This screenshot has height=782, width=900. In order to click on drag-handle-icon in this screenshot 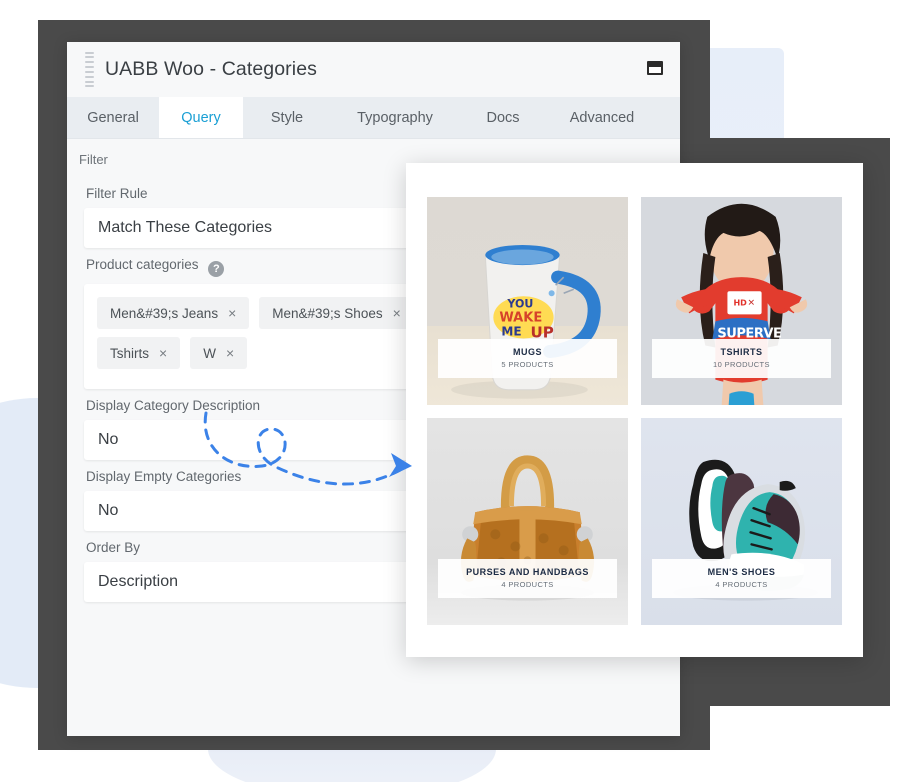, I will do `click(89, 69)`.